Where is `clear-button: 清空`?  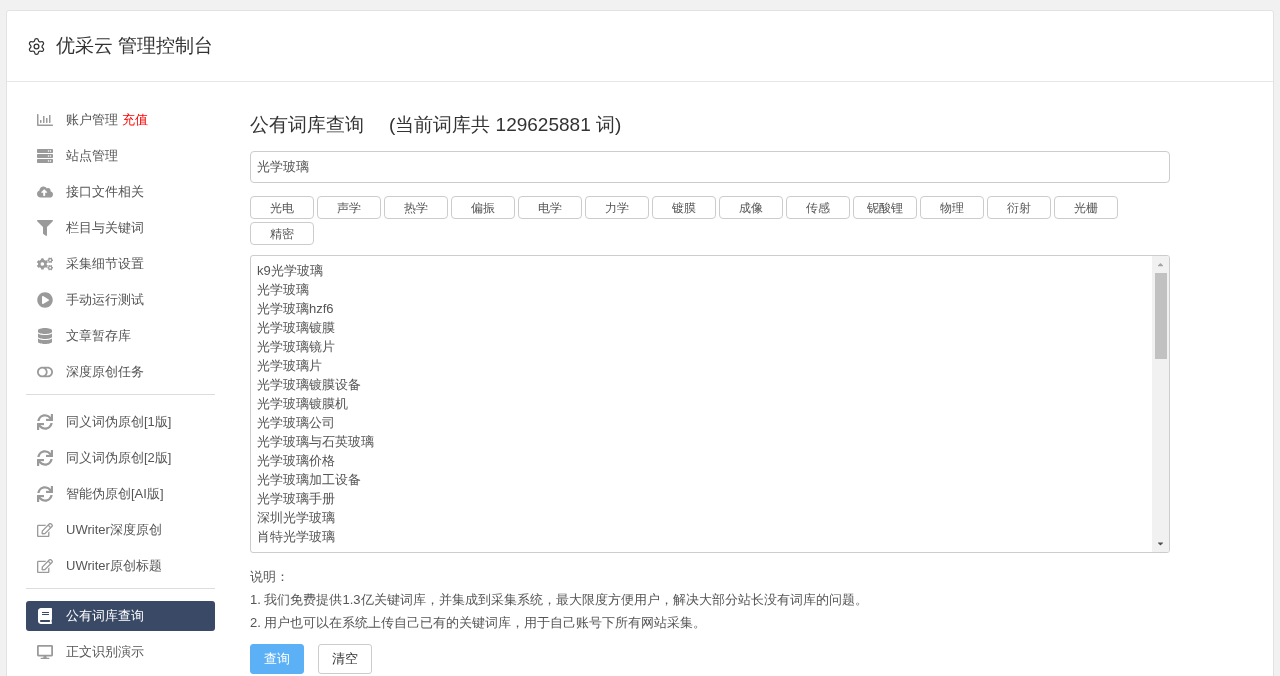 clear-button: 清空 is located at coordinates (345, 659).